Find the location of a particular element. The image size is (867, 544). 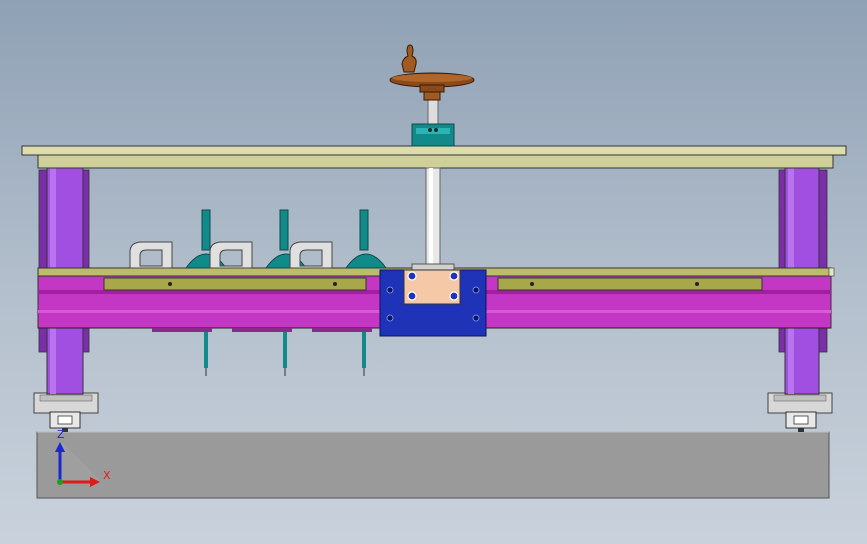

axis-x-label: X is located at coordinates (107, 475).